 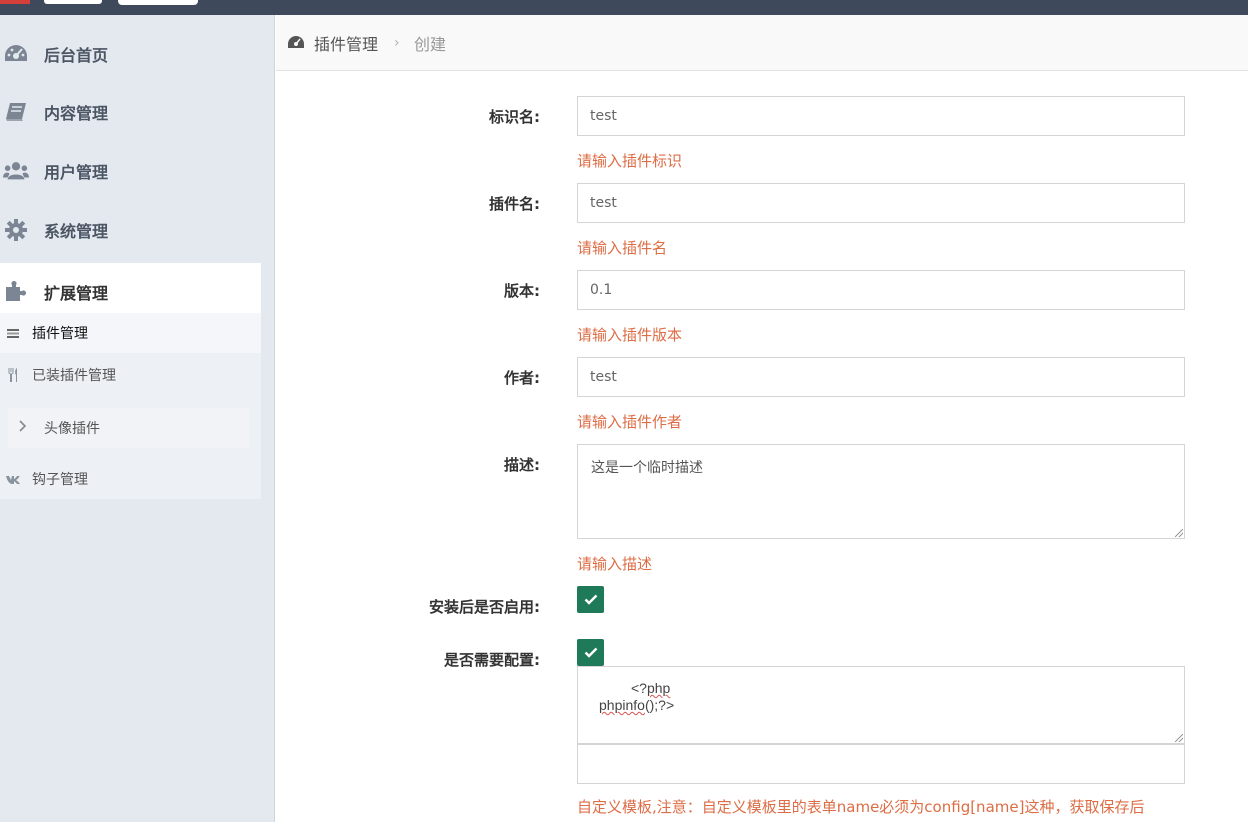 What do you see at coordinates (603, 116) in the screenshot?
I see `identifier-value: test` at bounding box center [603, 116].